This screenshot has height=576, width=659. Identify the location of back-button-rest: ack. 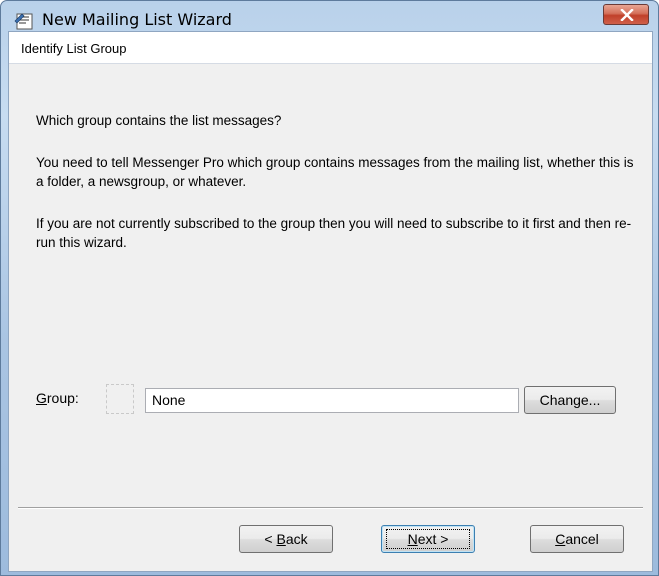
(296, 539).